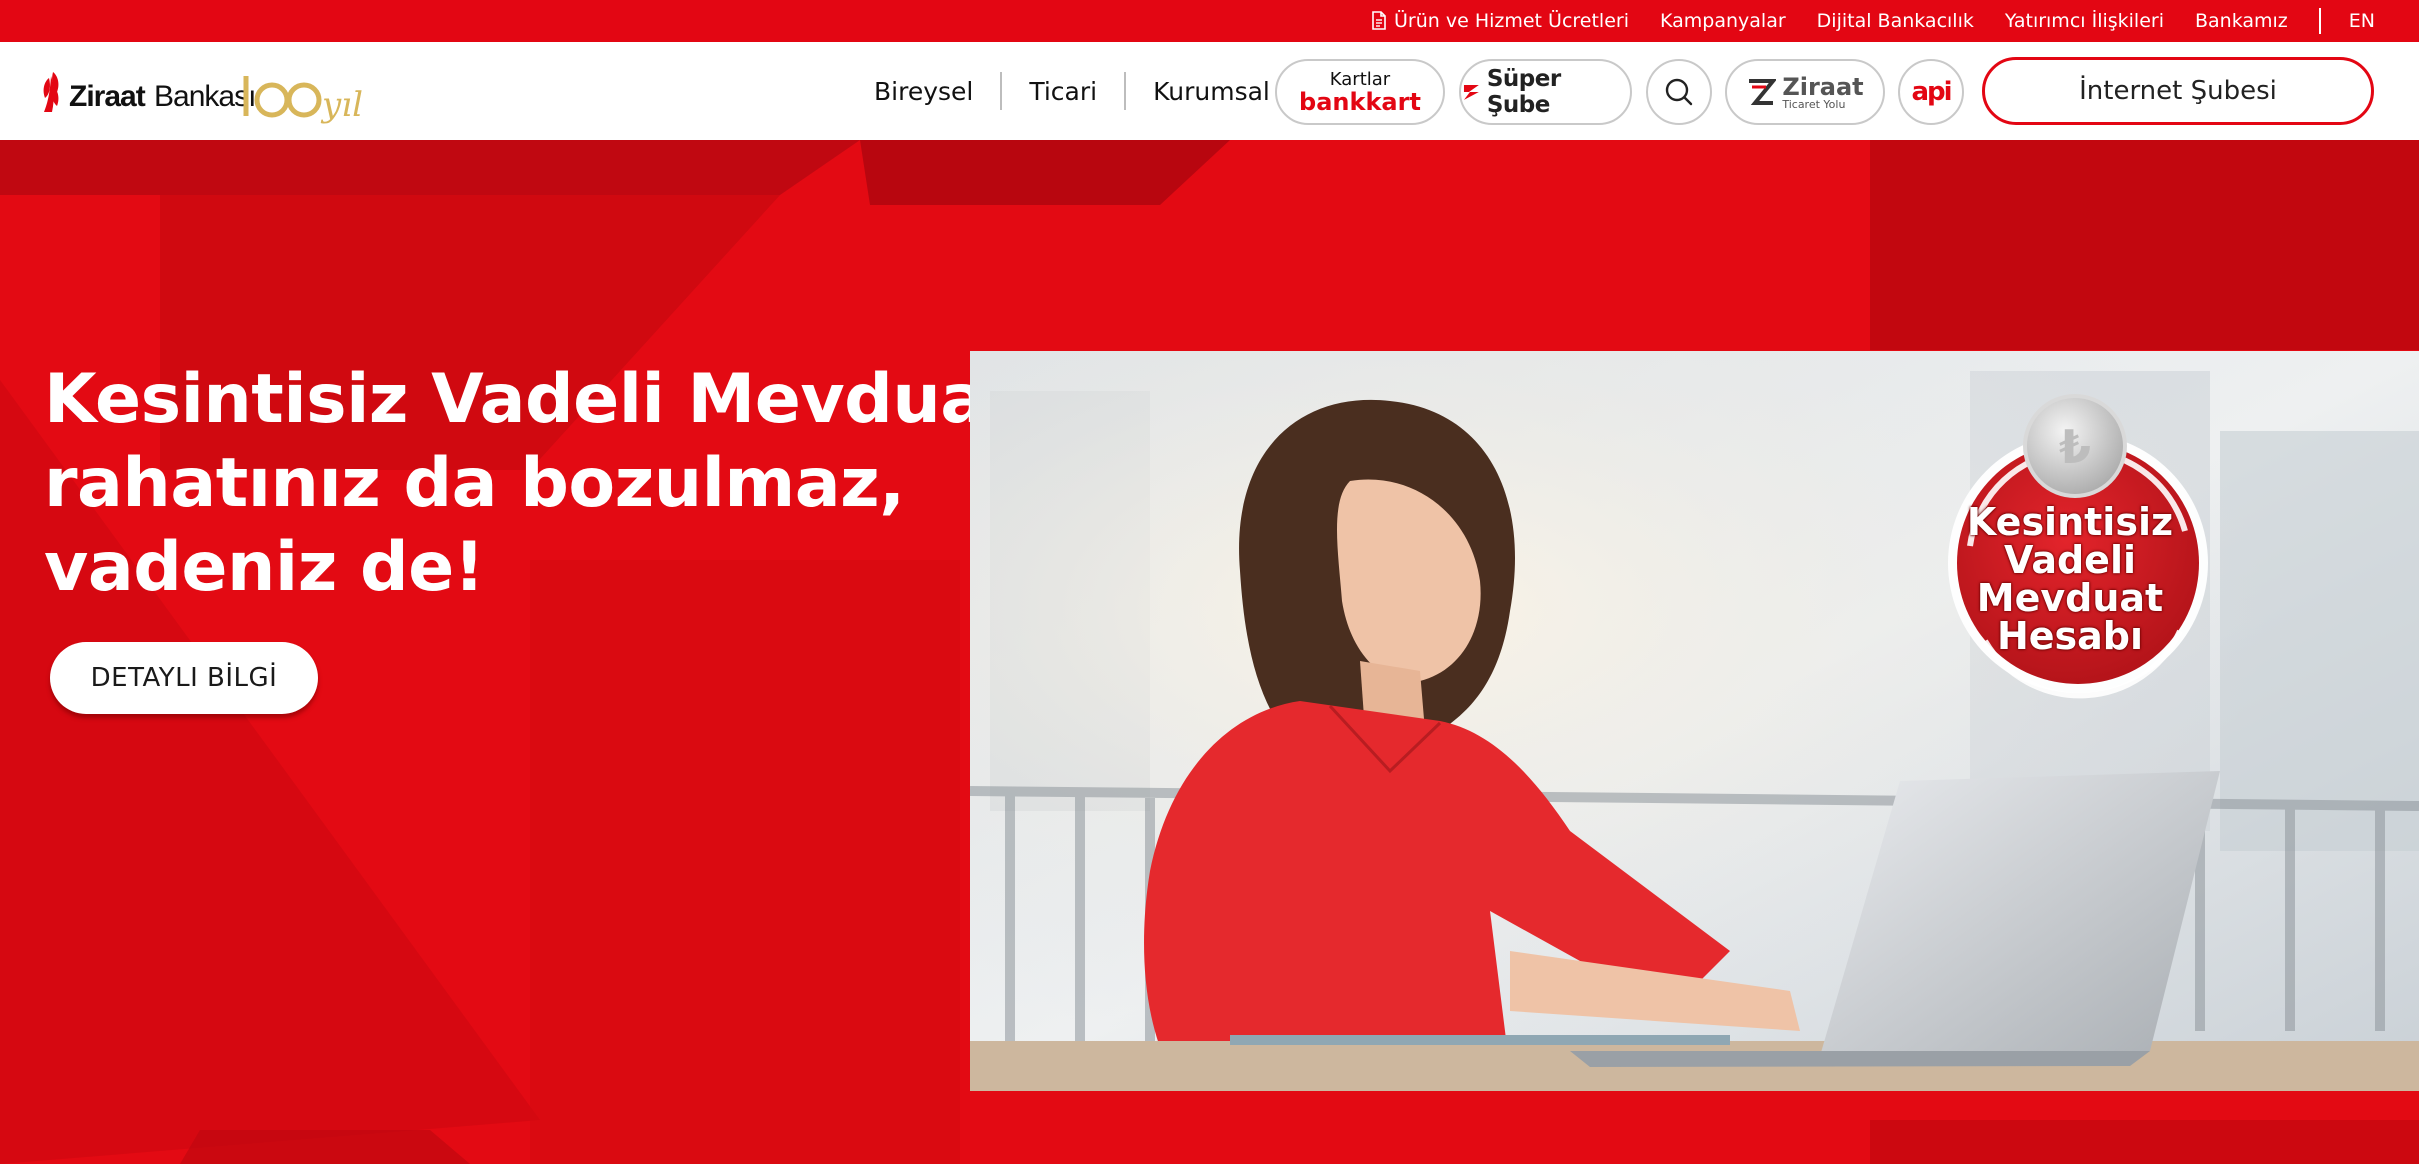 The image size is (2419, 1164). I want to click on logo-text: Ziraat, so click(107, 96).